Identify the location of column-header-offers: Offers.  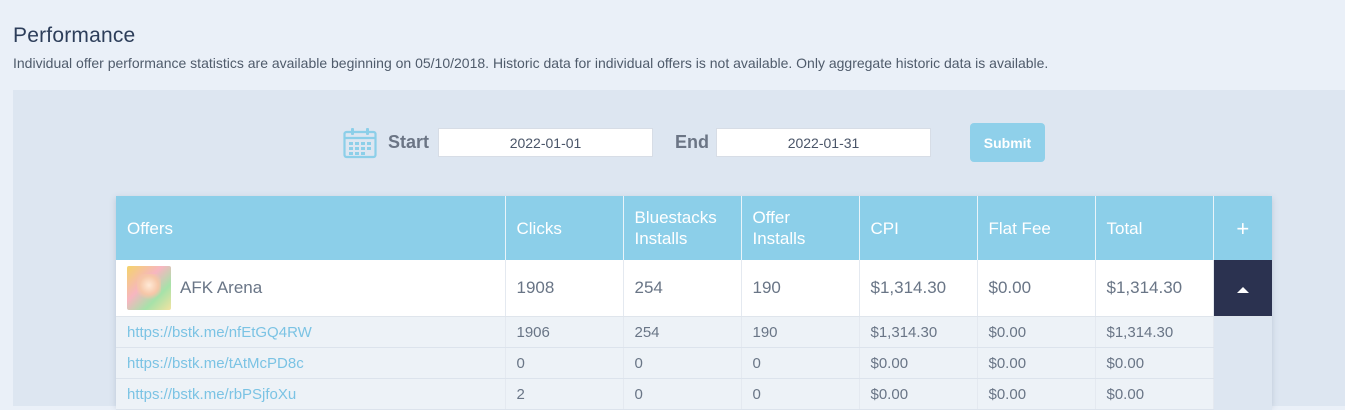
(311, 228).